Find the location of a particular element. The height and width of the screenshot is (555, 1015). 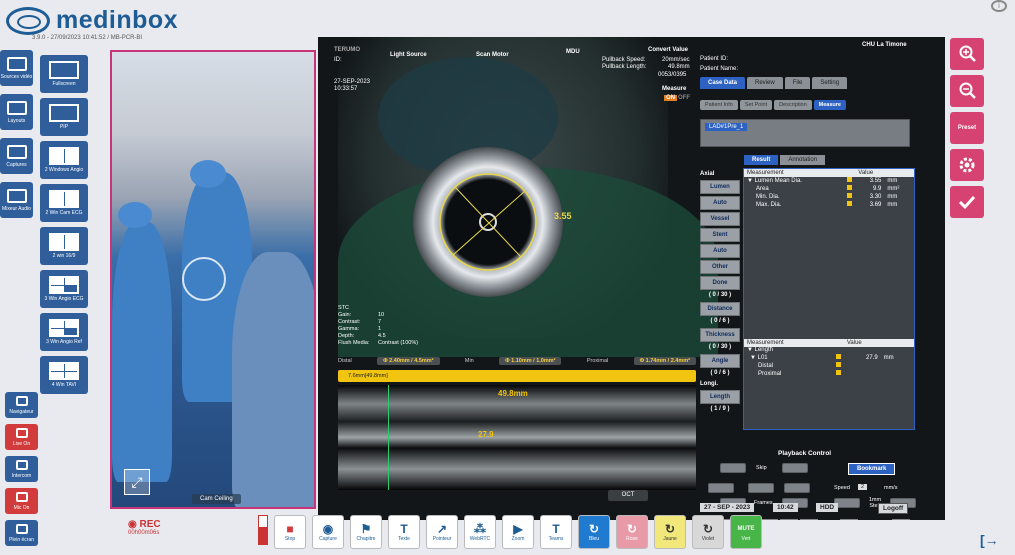

thickness-button: Thickness is located at coordinates (720, 335).